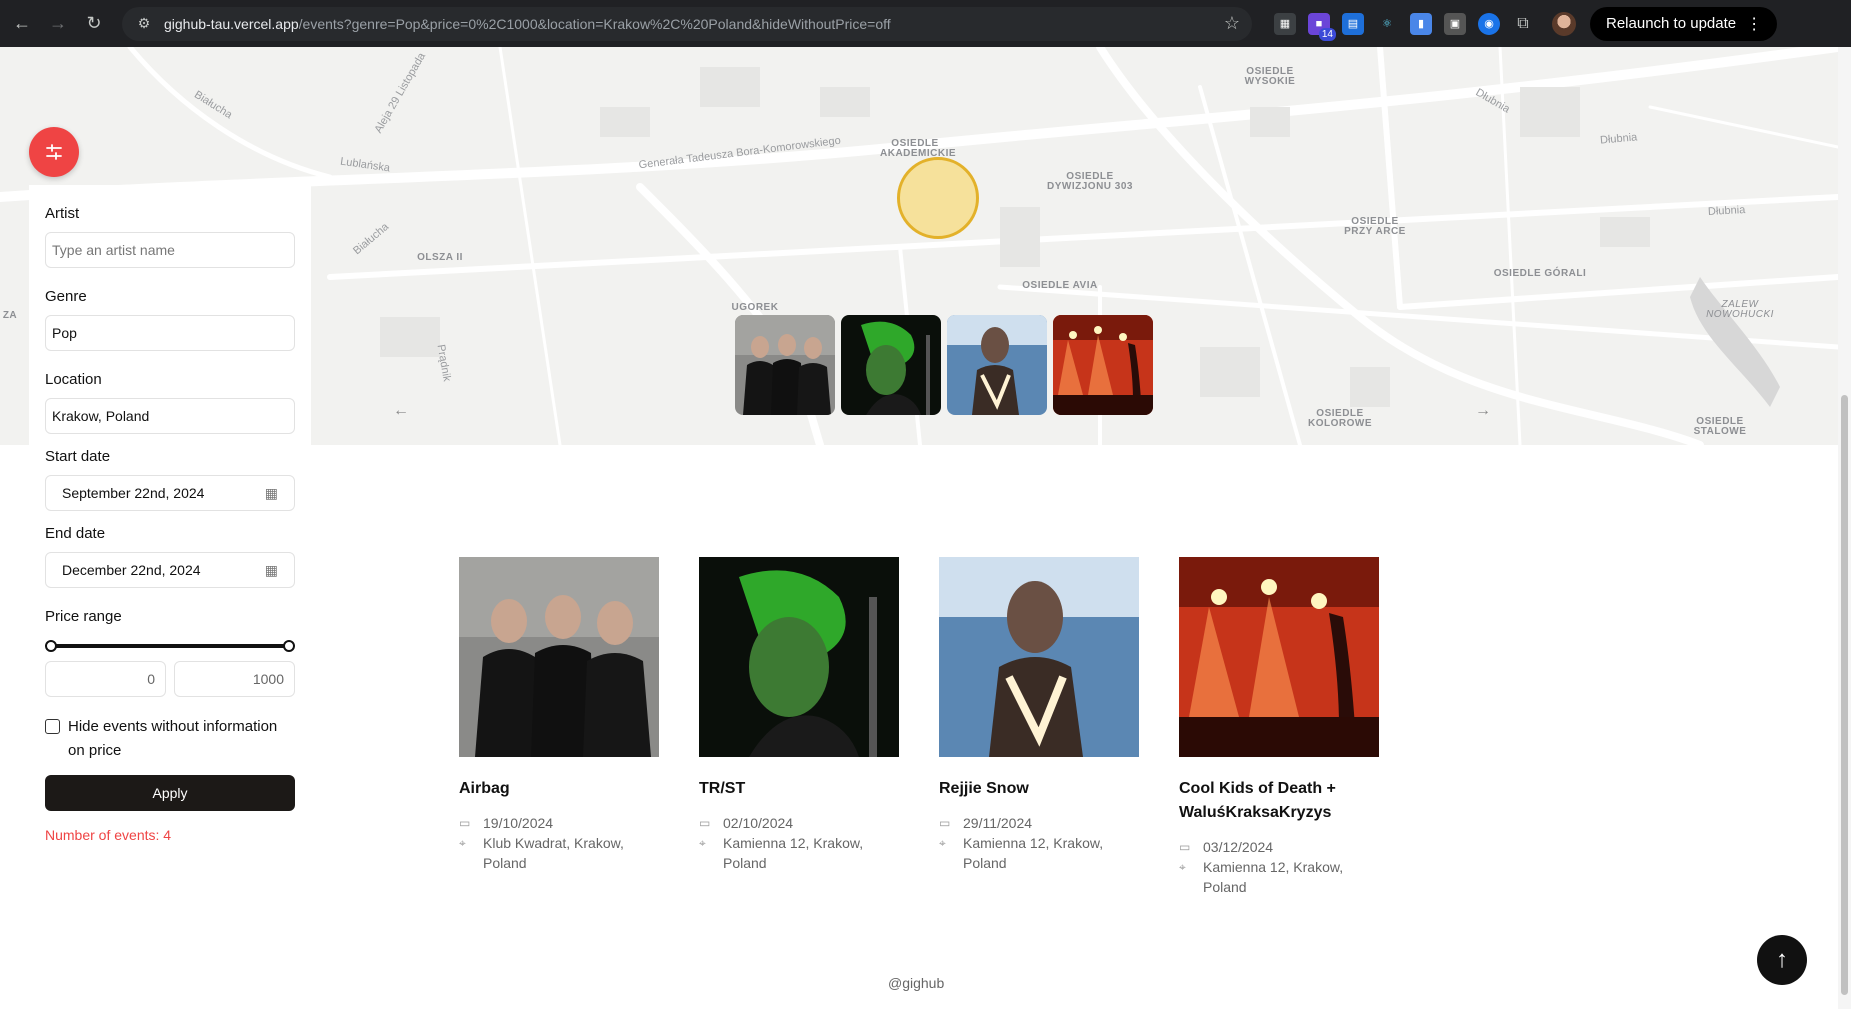 This screenshot has width=1851, height=1009. I want to click on start-date-picker: September 22nd, 2024 ▦, so click(170, 493).